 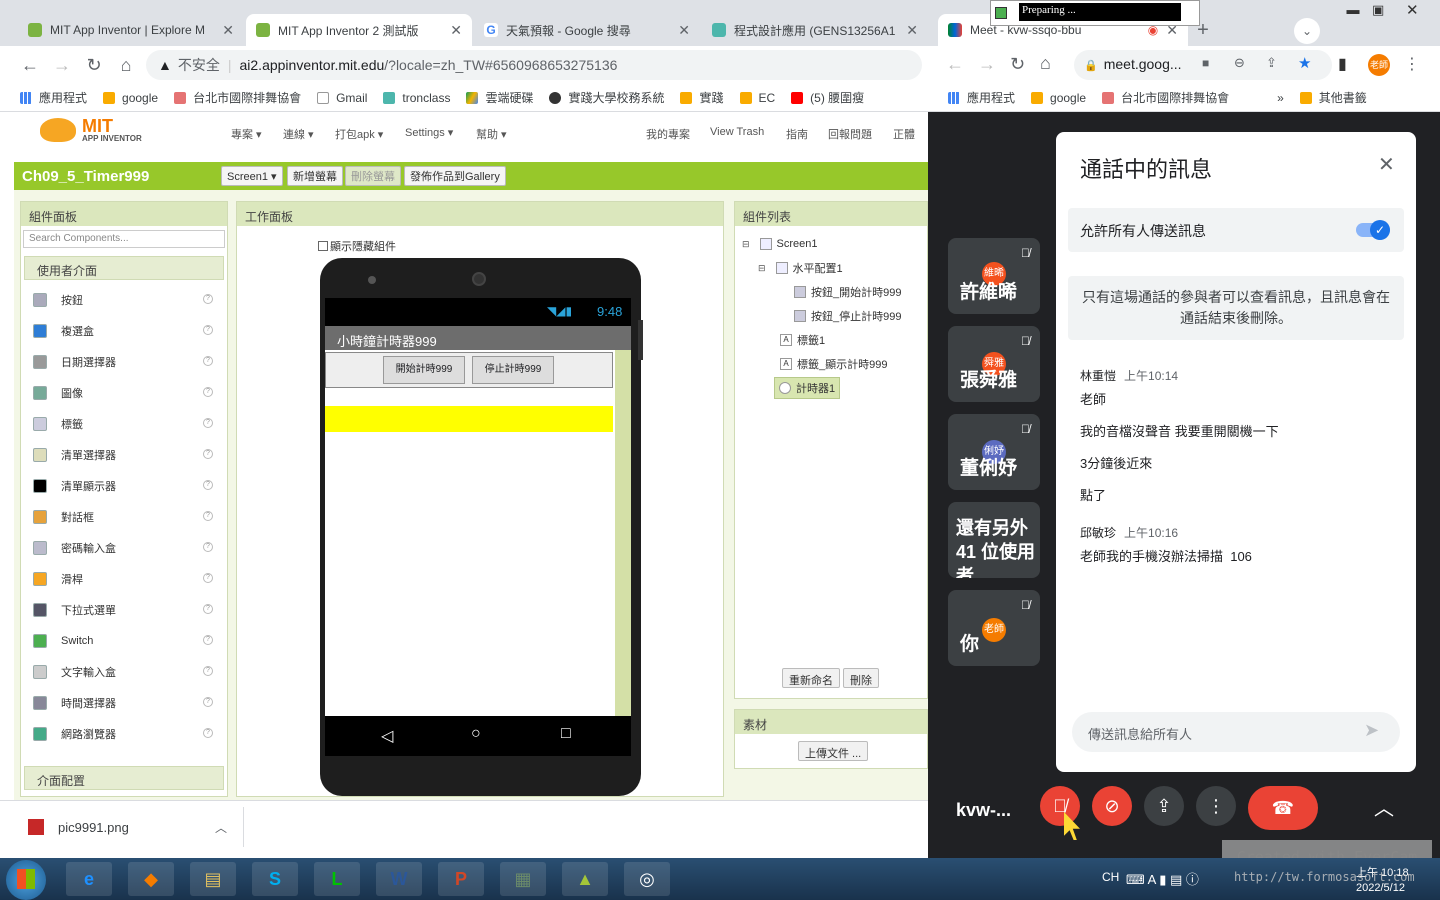 I want to click on more-menu-icon: ⋮, so click(x=1412, y=64).